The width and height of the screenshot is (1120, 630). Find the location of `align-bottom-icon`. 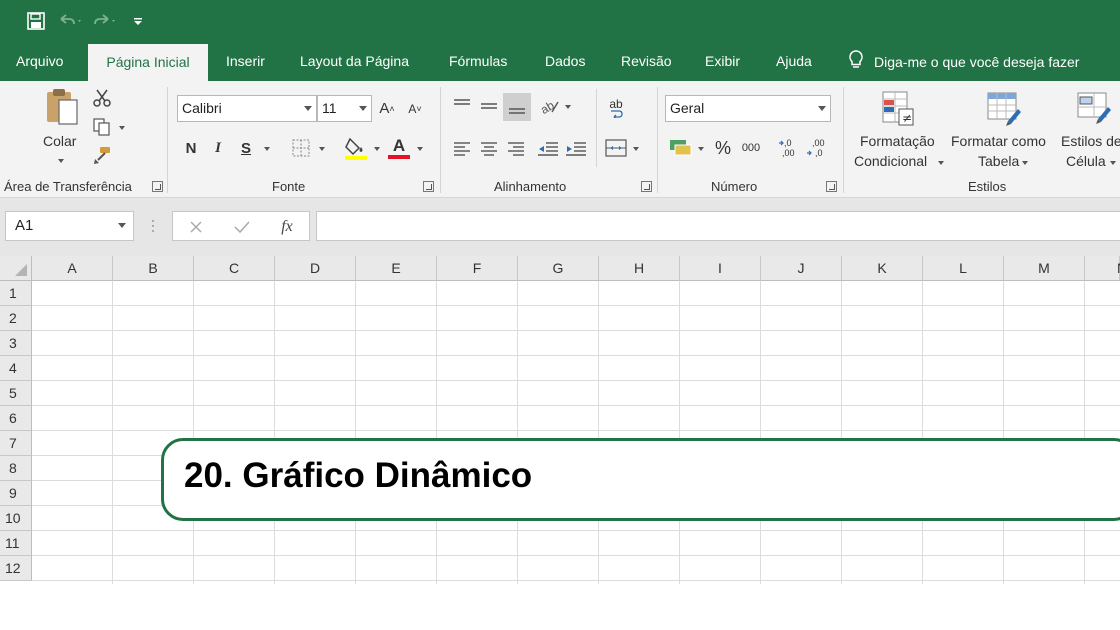

align-bottom-icon is located at coordinates (517, 107).